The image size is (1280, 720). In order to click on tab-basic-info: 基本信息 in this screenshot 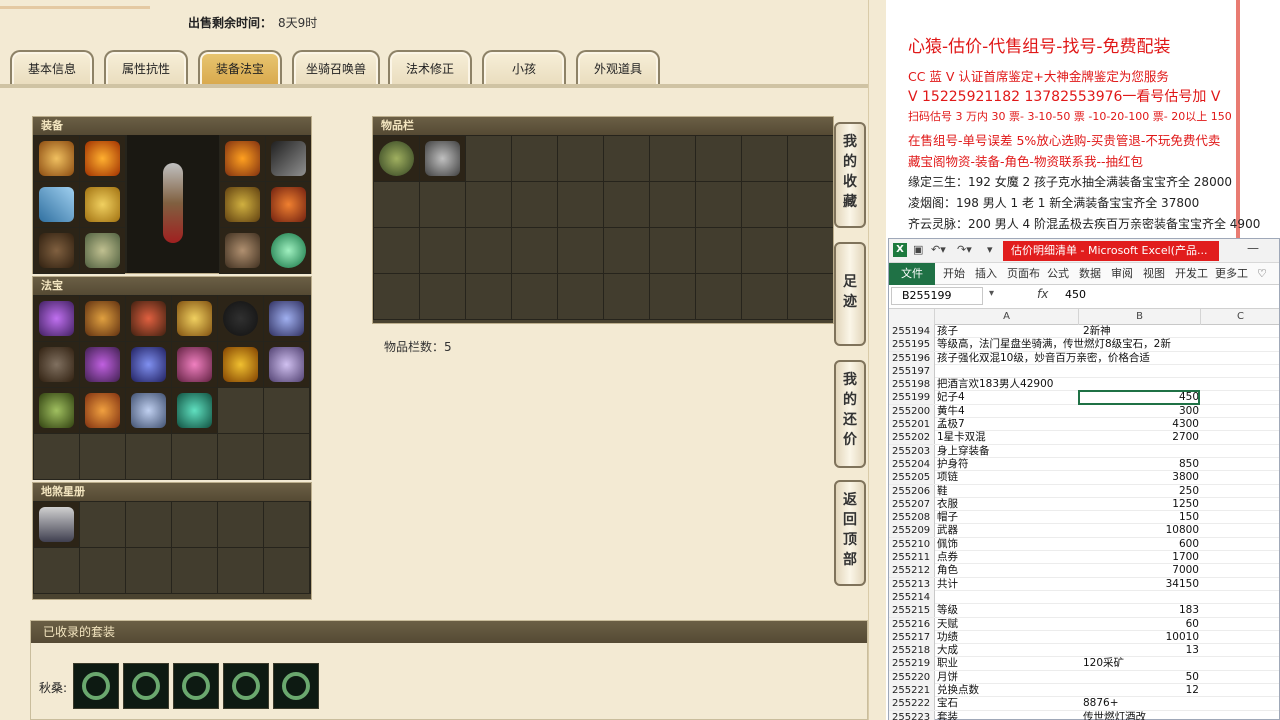, I will do `click(52, 68)`.